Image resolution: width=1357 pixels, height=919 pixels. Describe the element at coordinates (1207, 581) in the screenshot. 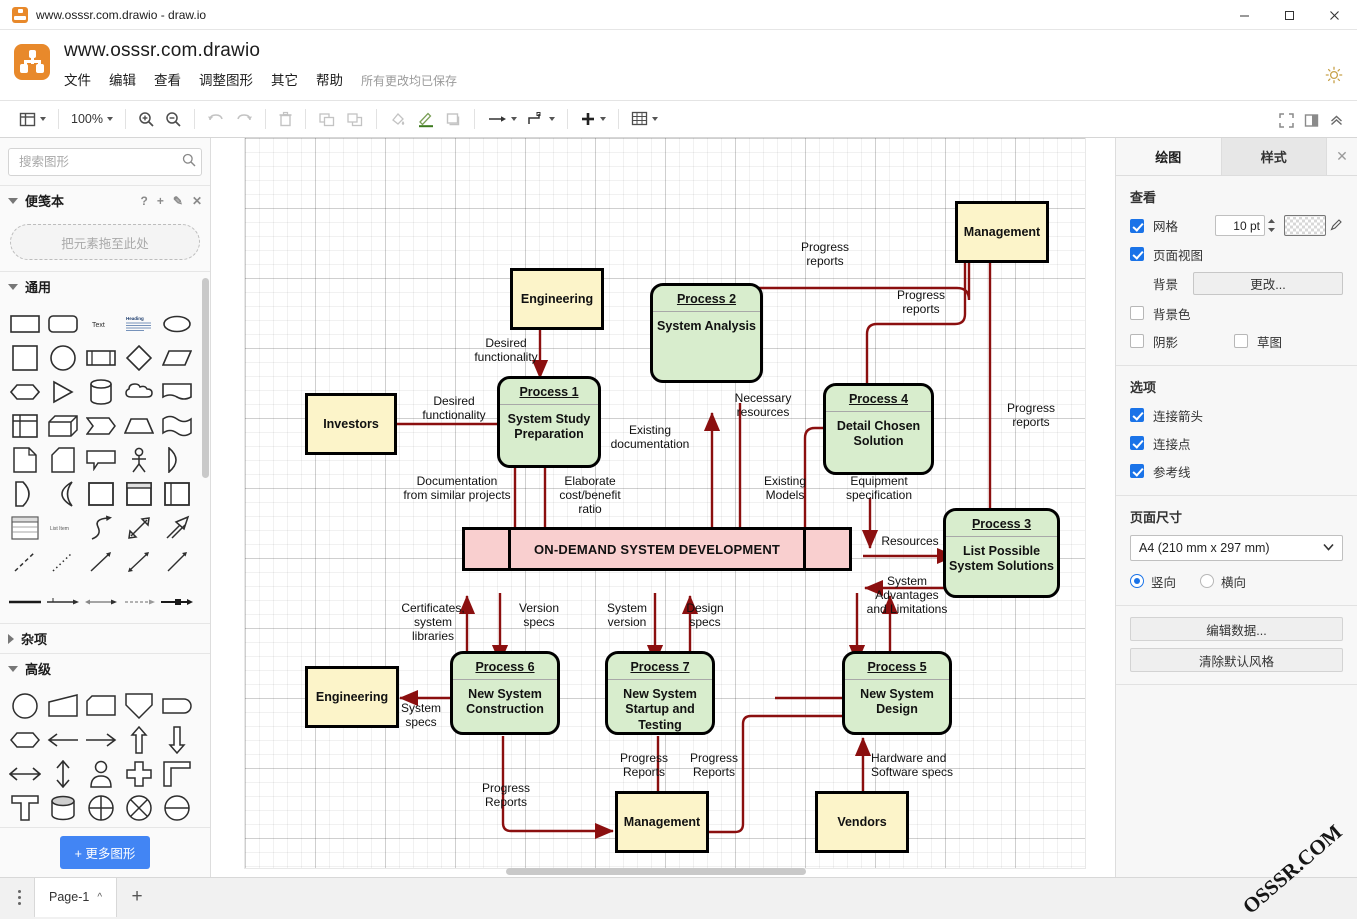

I see `orientation-landscape-radio` at that location.